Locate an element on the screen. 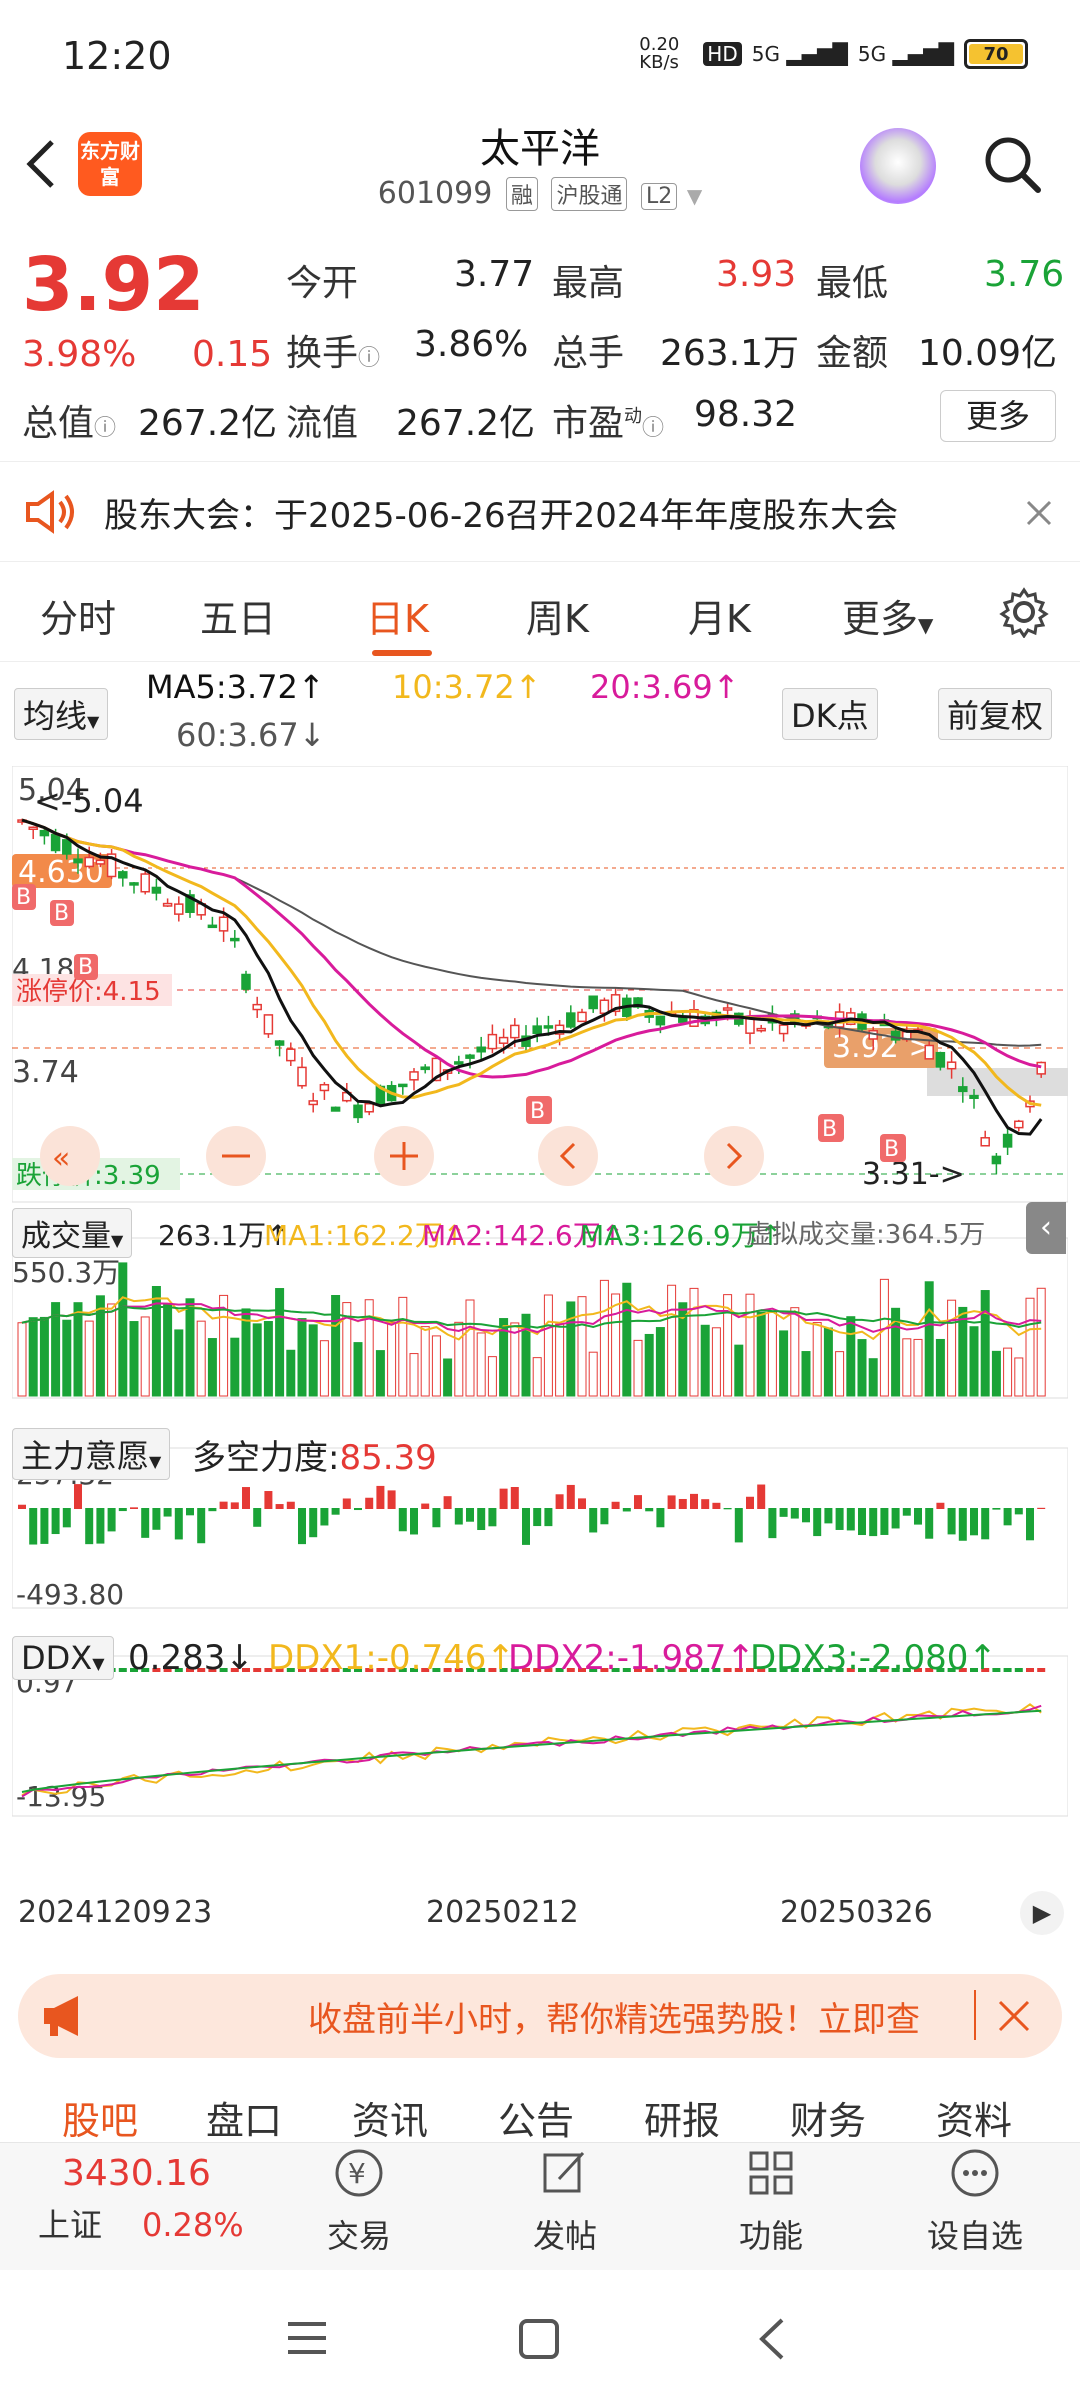  tab-weekly-k: 周K is located at coordinates (557, 615).